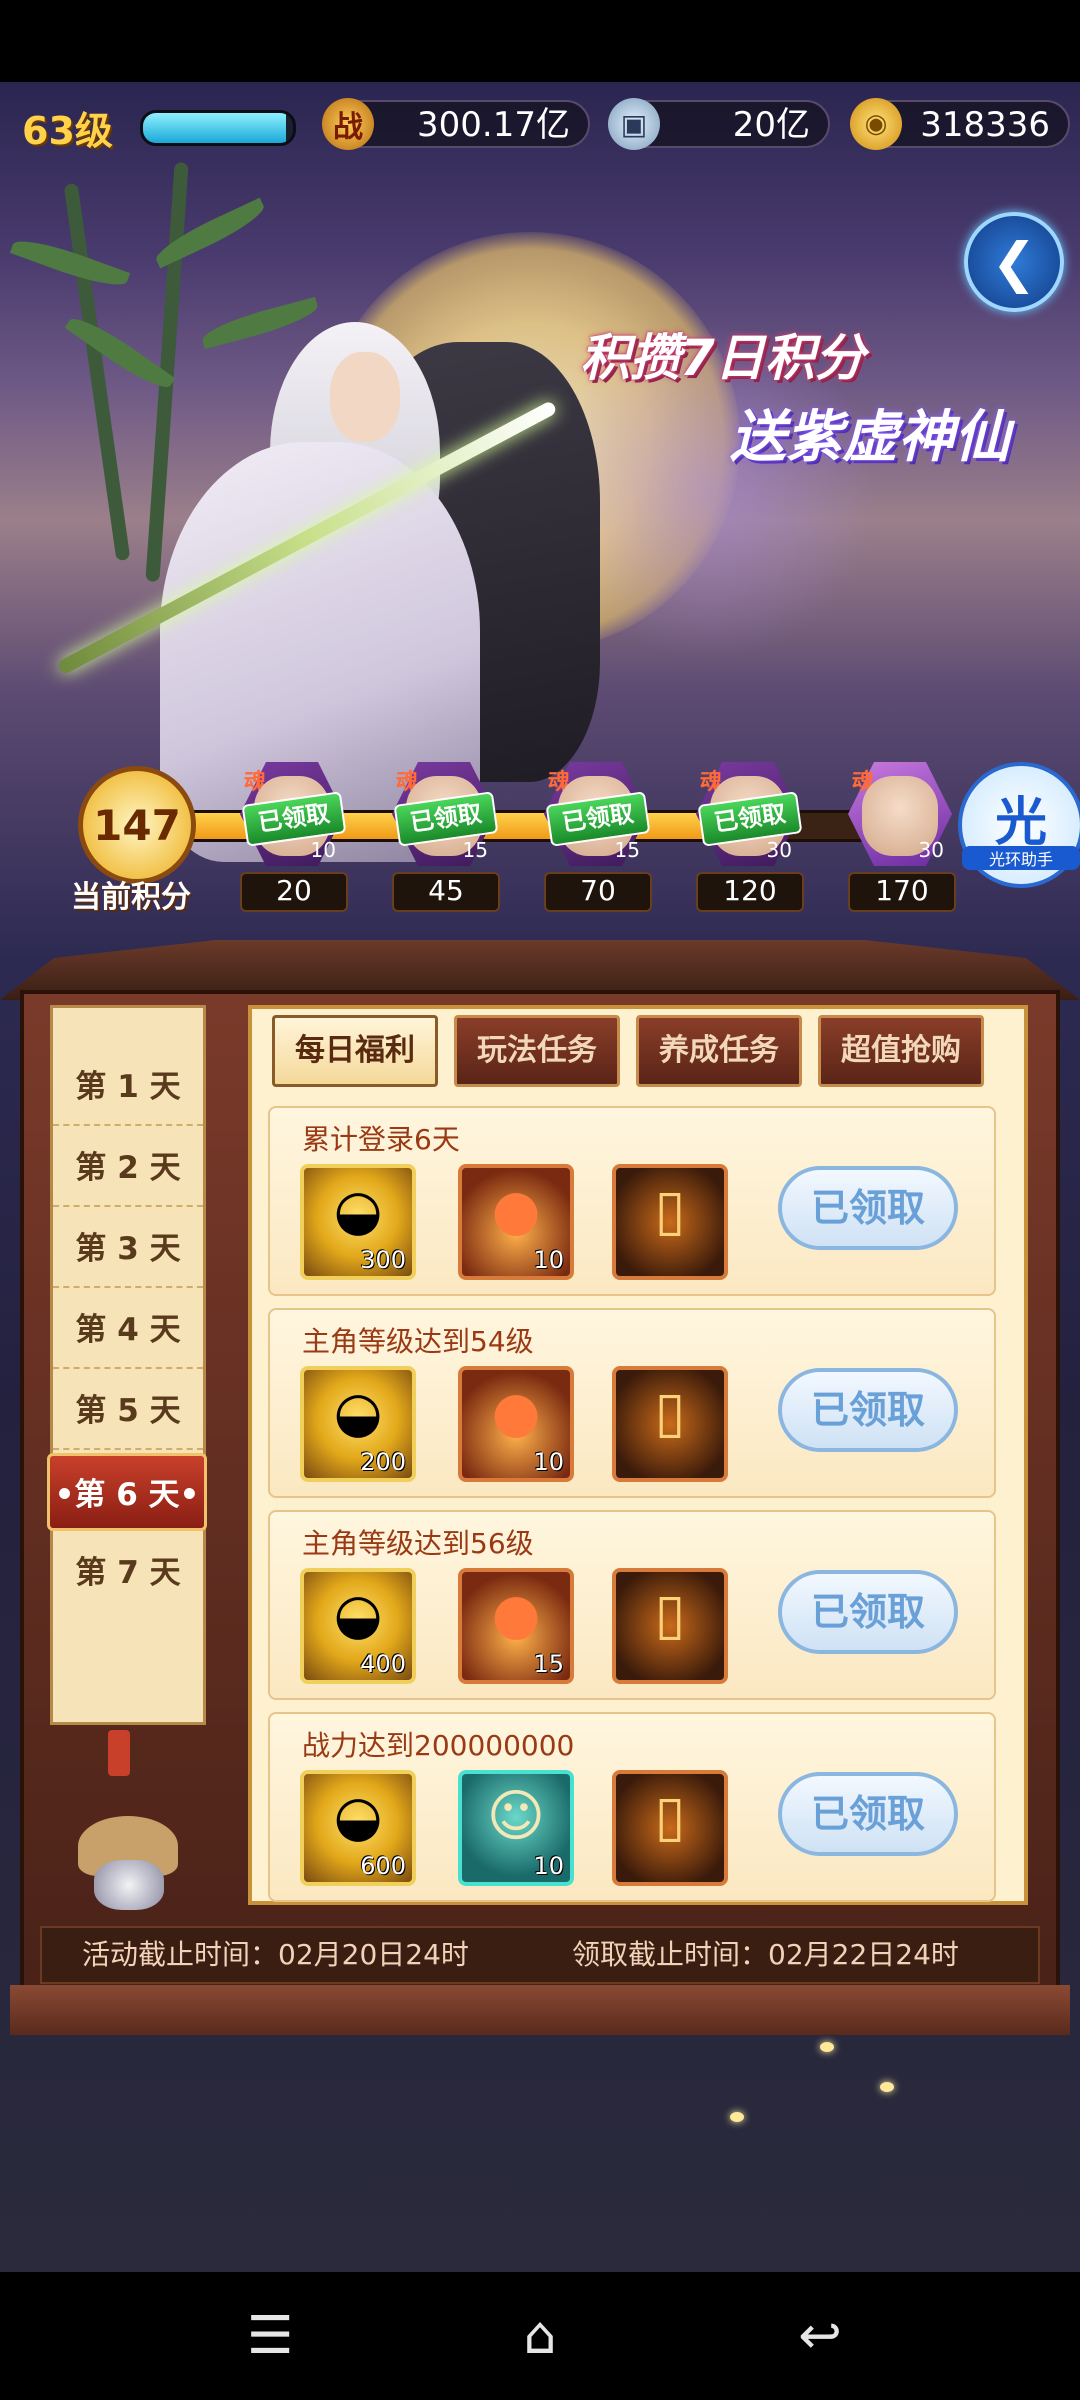  I want to click on item-count: 200, so click(383, 1462).